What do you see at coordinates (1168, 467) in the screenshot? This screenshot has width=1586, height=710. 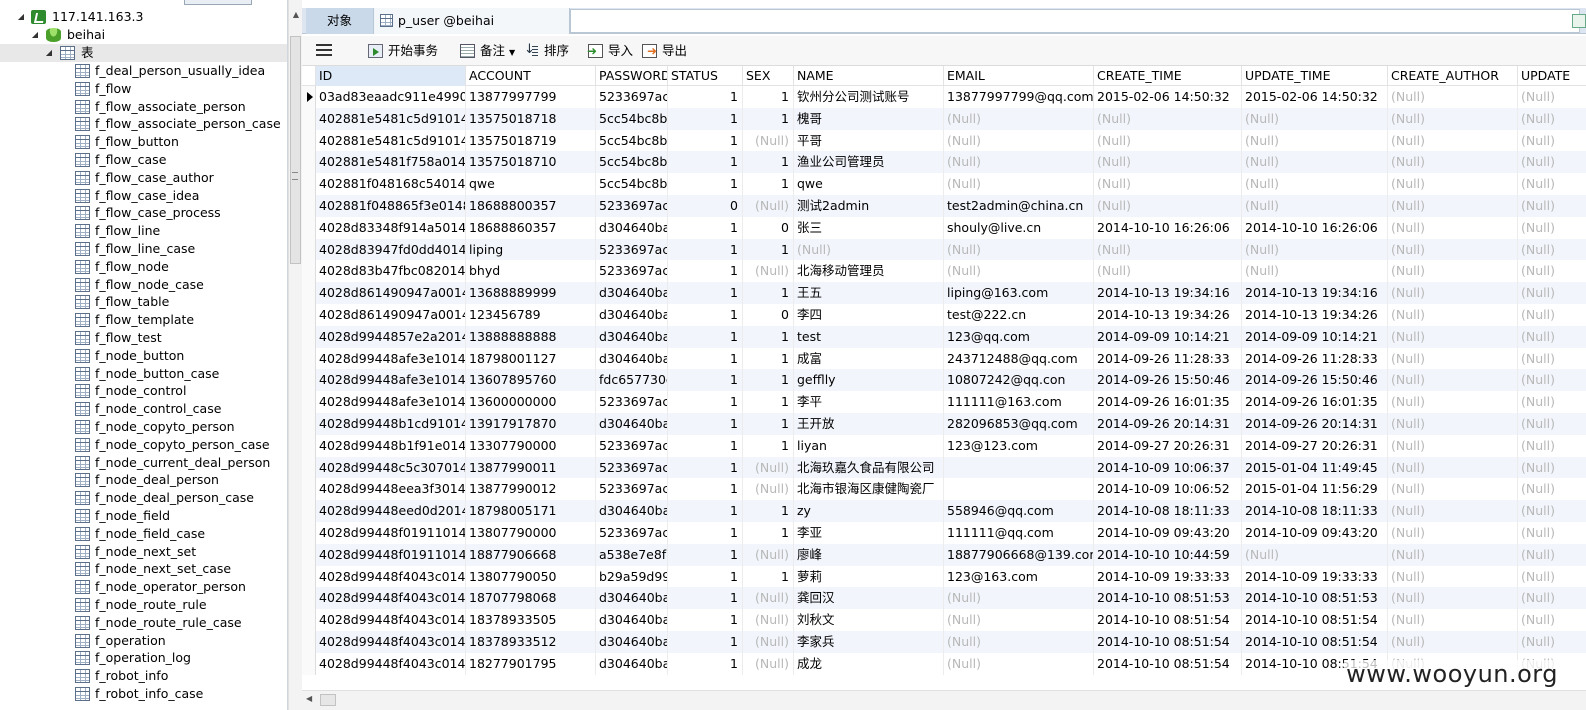 I see `table-cell: 2014-10-09 10:06:37` at bounding box center [1168, 467].